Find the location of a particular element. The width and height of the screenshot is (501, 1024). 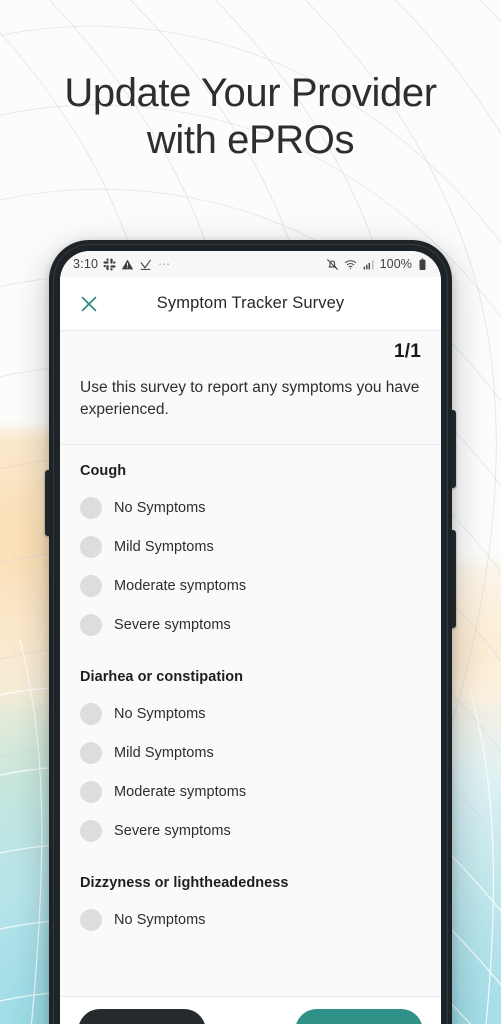

battery-icon is located at coordinates (422, 264).